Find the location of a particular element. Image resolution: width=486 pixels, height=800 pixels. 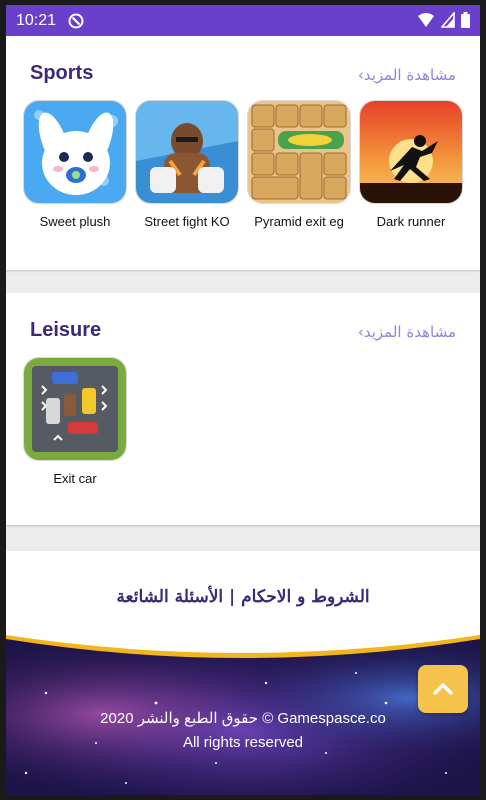

game-label: Sweet plush is located at coordinates (75, 221).